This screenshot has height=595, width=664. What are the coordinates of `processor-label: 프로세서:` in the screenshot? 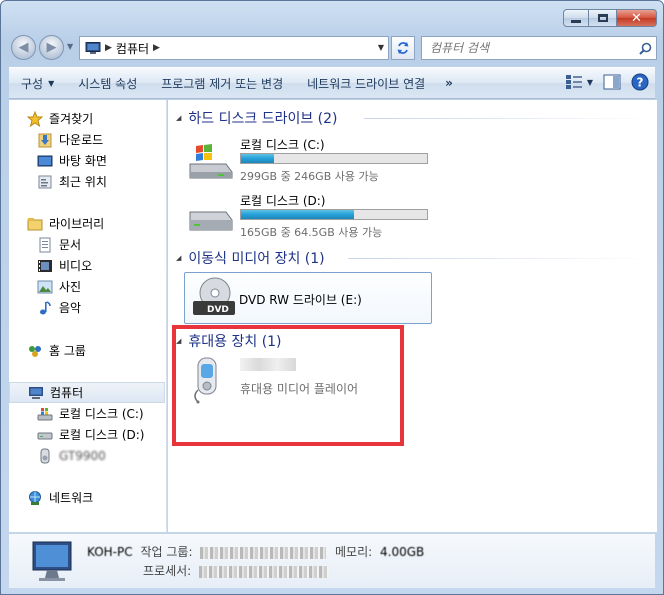 It's located at (167, 571).